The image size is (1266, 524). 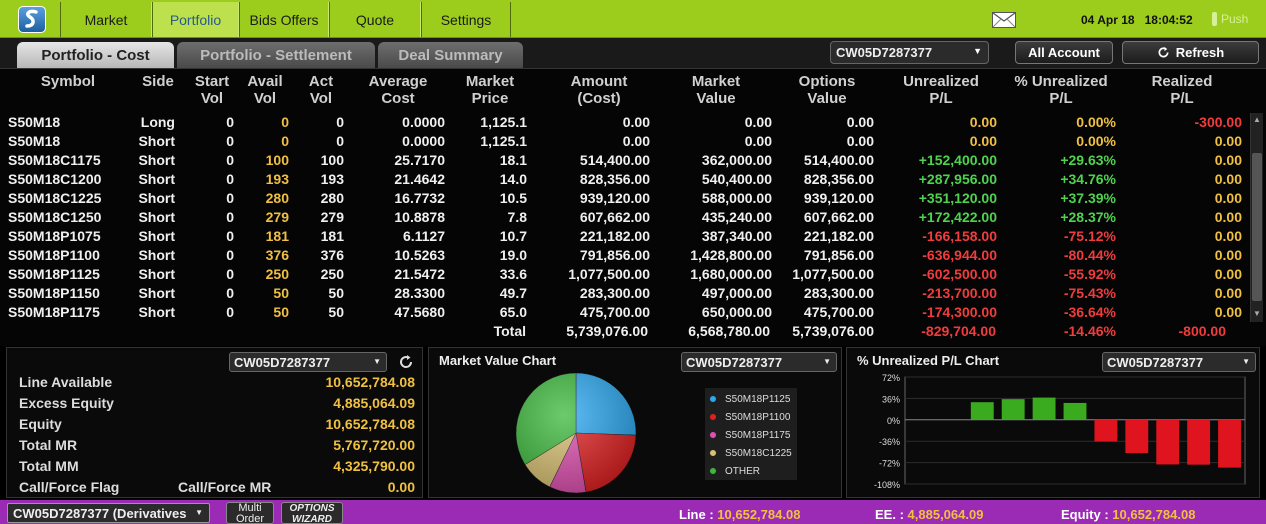 I want to click on column-header-pct-unrealized-pl: % Unrealized P/L, so click(x=1061, y=90).